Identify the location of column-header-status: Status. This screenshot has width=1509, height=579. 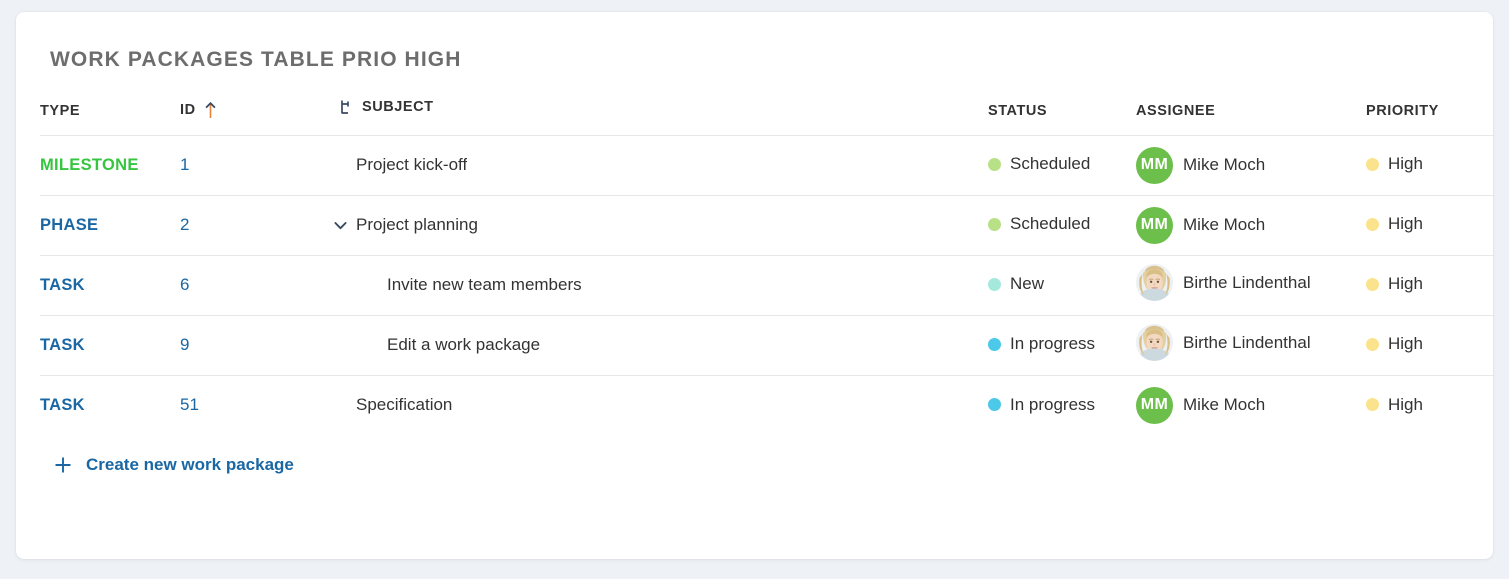
(1062, 117).